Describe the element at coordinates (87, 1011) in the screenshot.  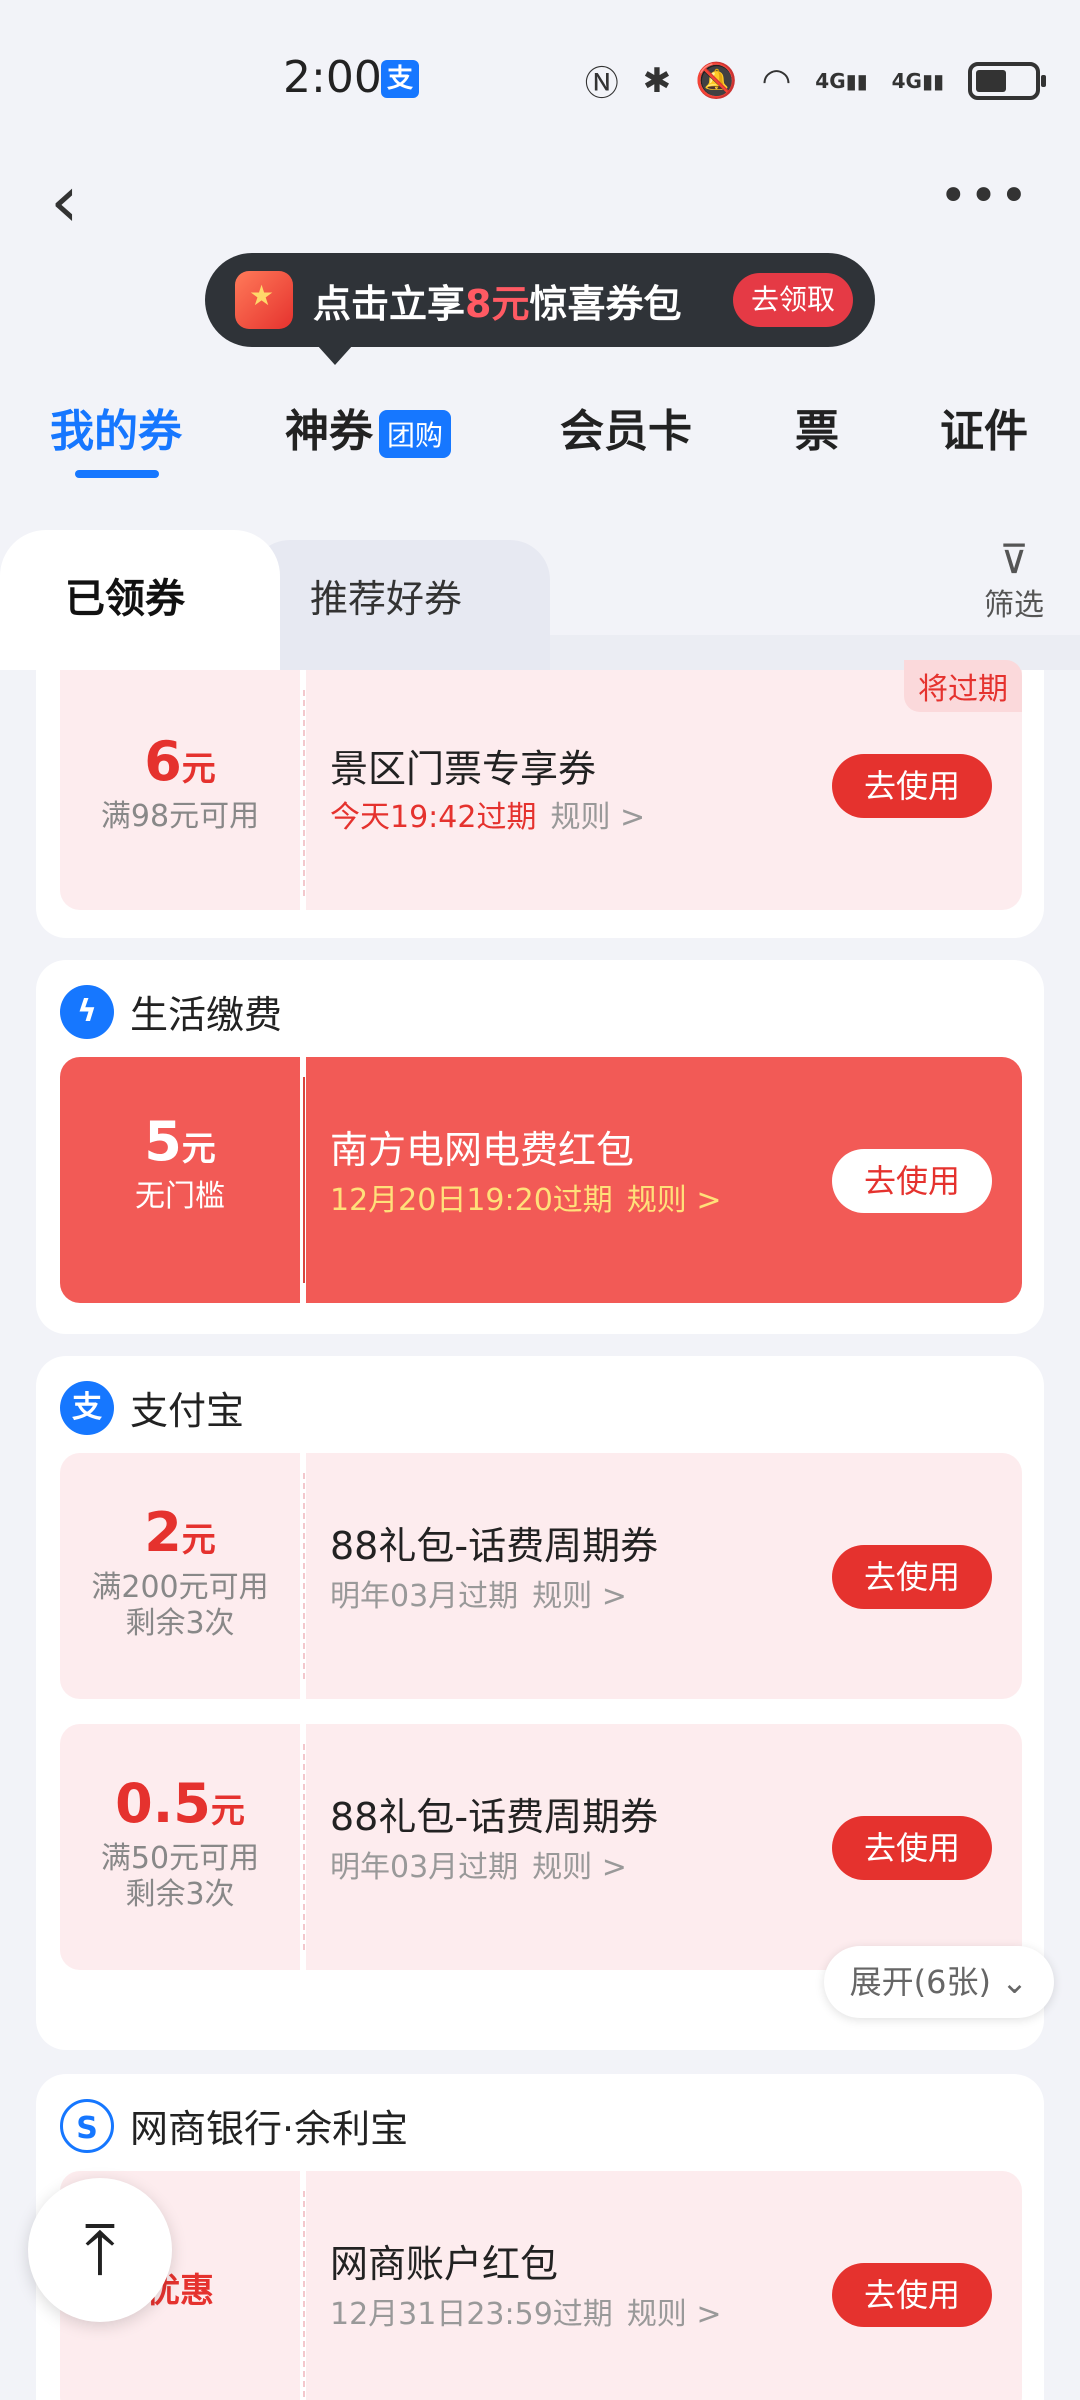
I see `lightning-icon: ϟ` at that location.